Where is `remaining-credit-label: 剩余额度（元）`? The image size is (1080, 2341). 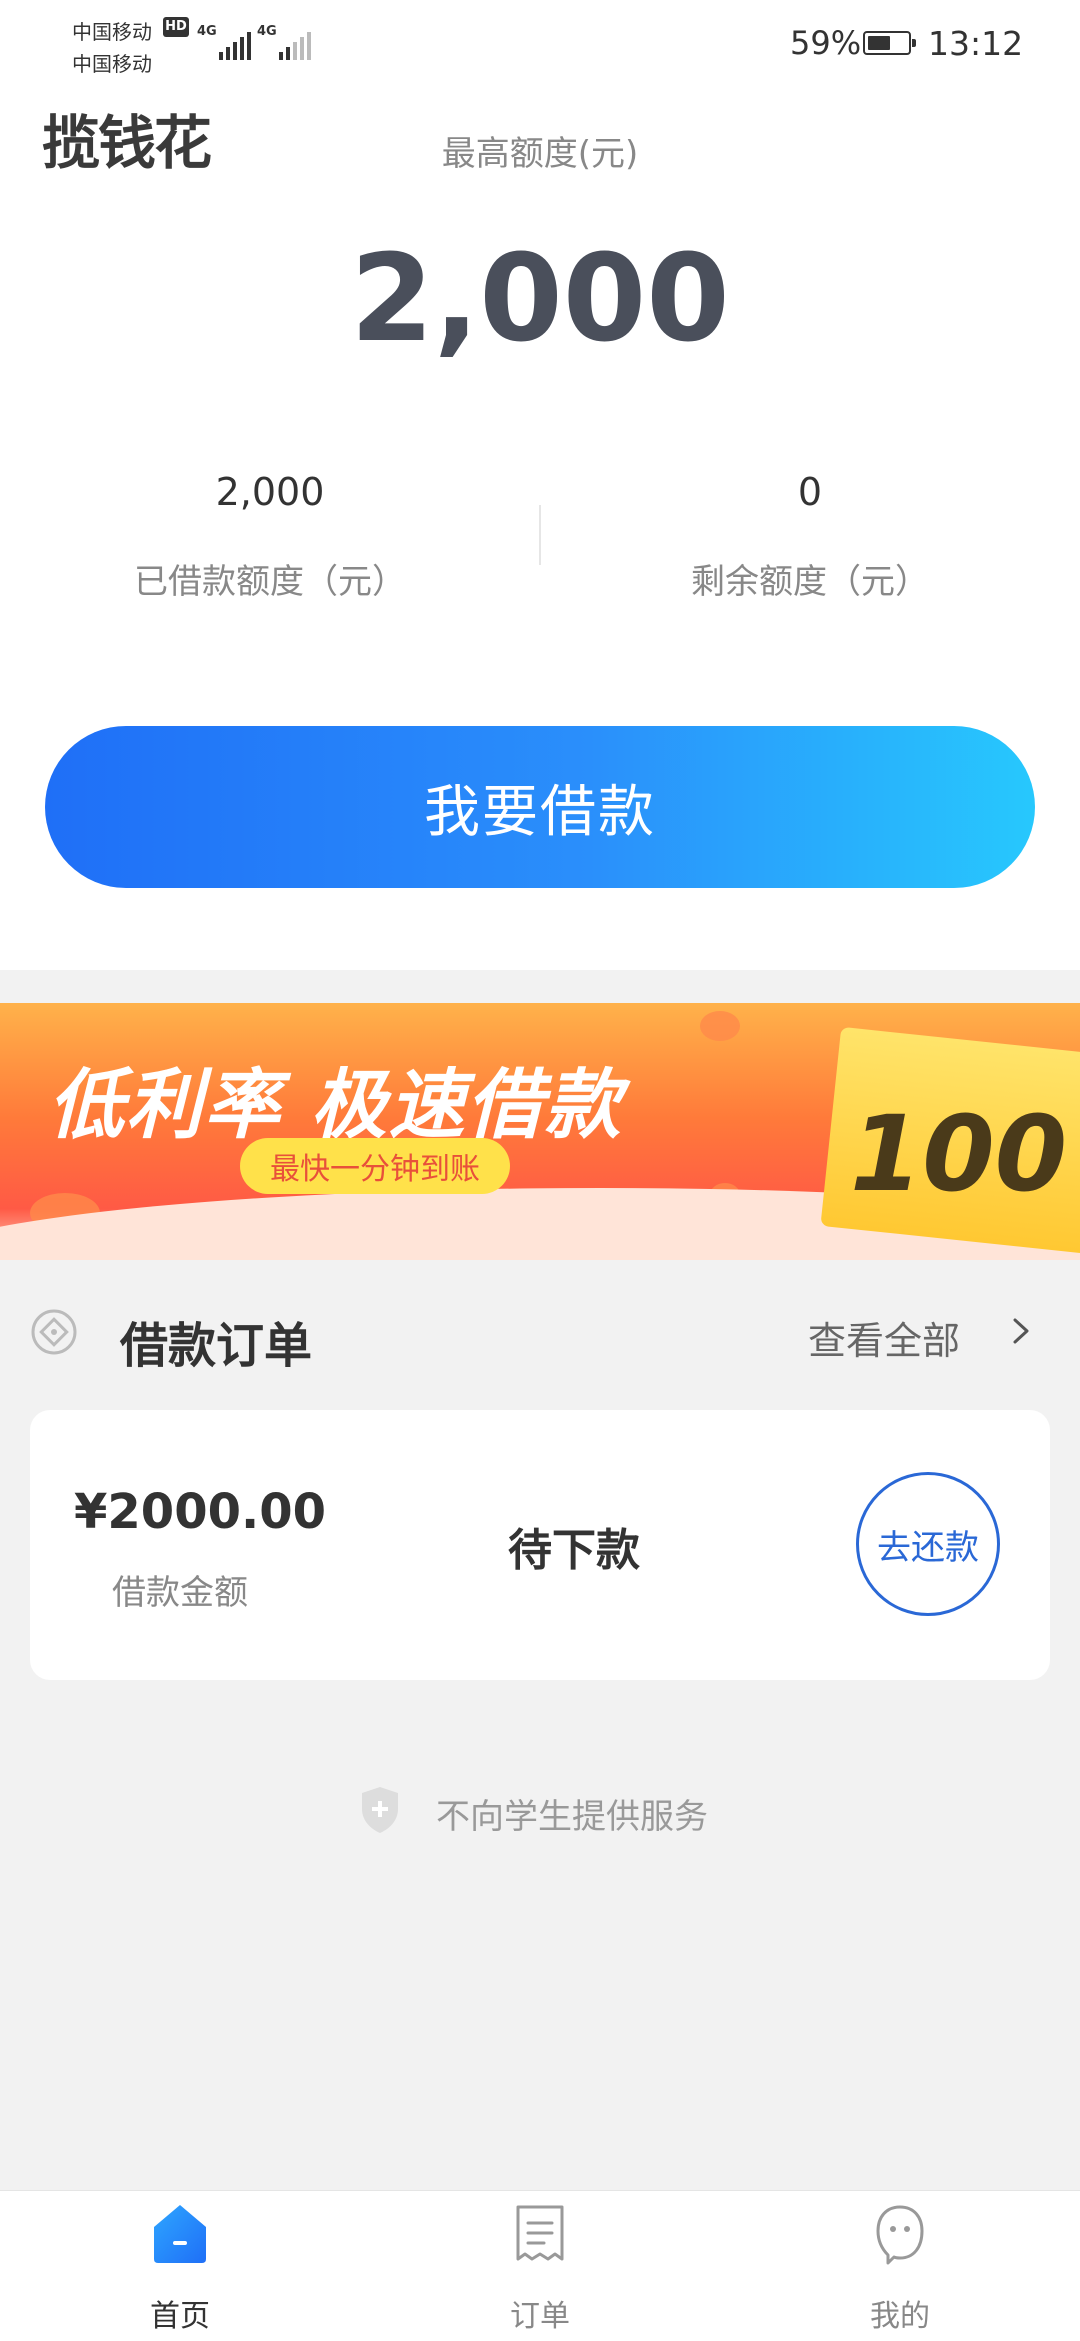
remaining-credit-label: 剩余额度（元） is located at coordinates (810, 582).